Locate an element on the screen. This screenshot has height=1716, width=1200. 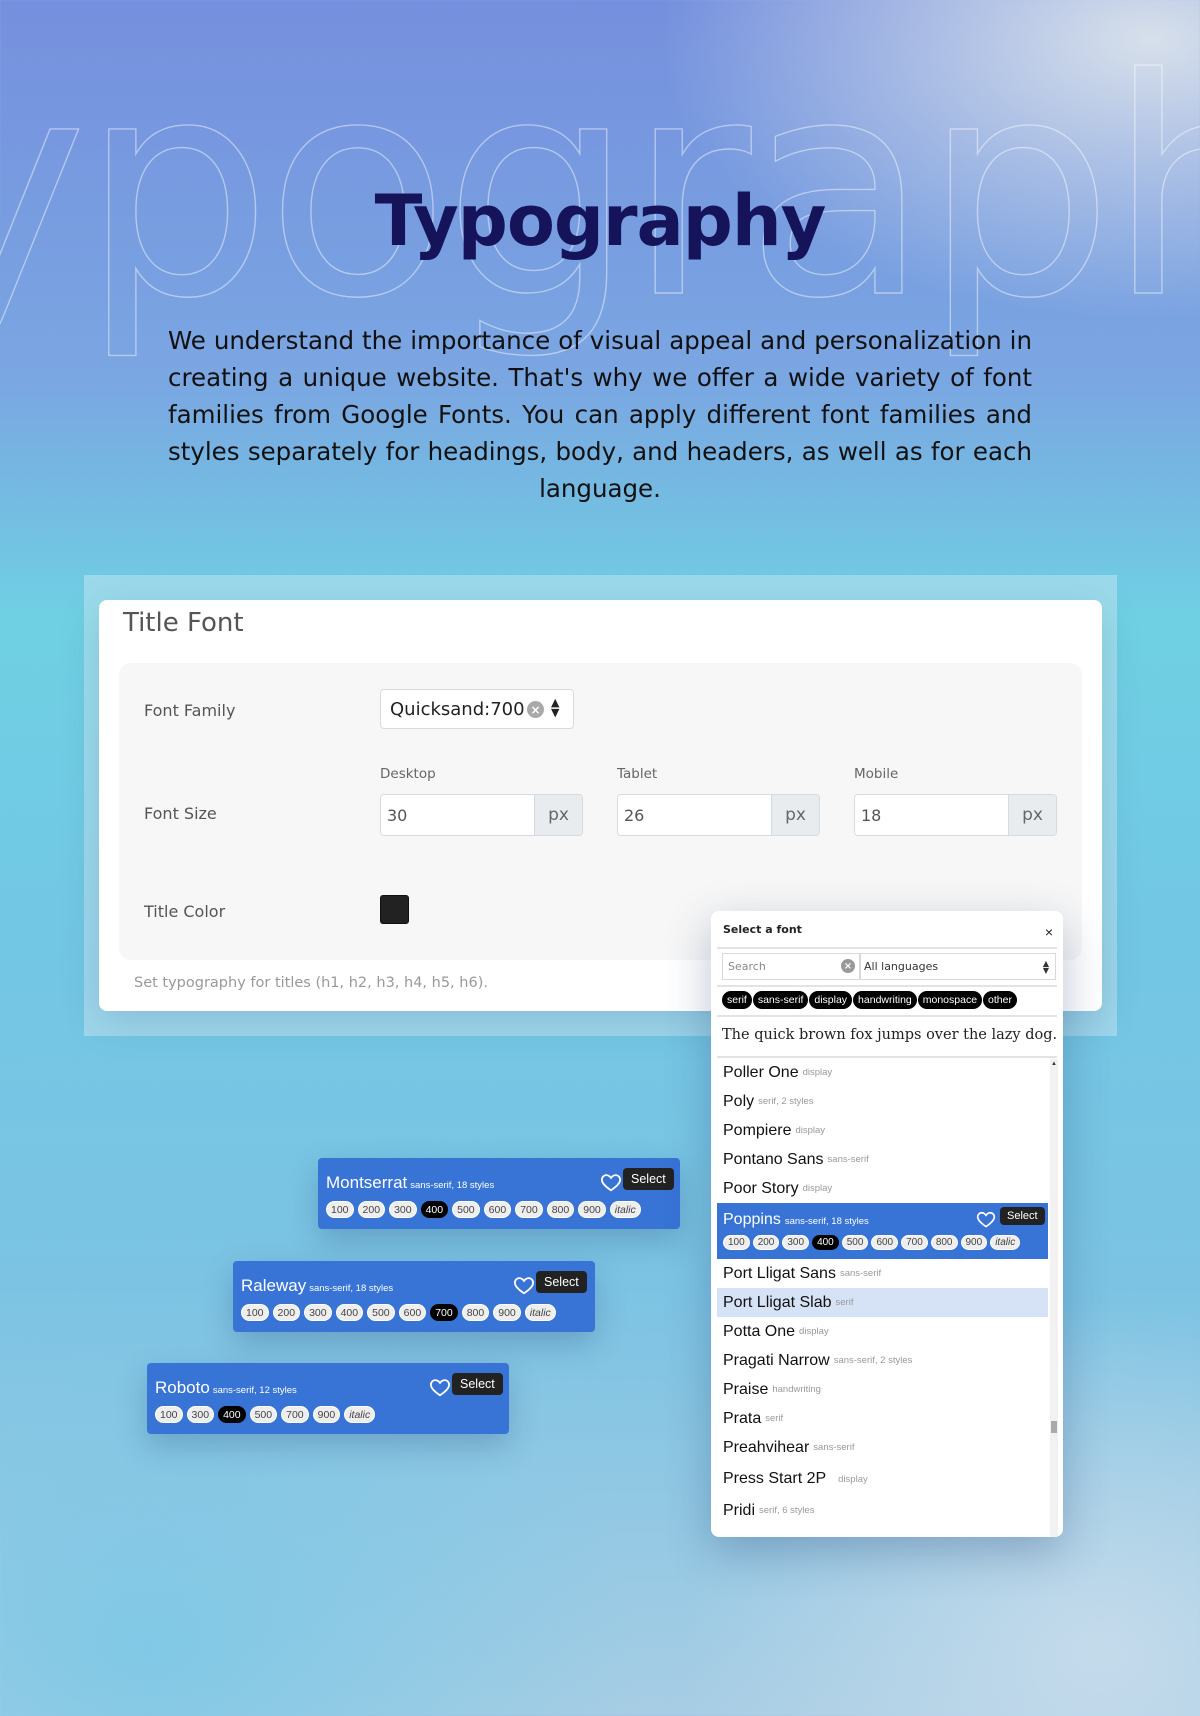
font-list-item: Port Lligat Slab serif is located at coordinates (882, 1302).